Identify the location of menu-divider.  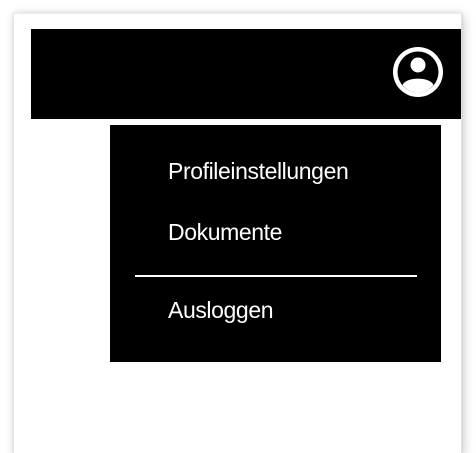
(276, 276).